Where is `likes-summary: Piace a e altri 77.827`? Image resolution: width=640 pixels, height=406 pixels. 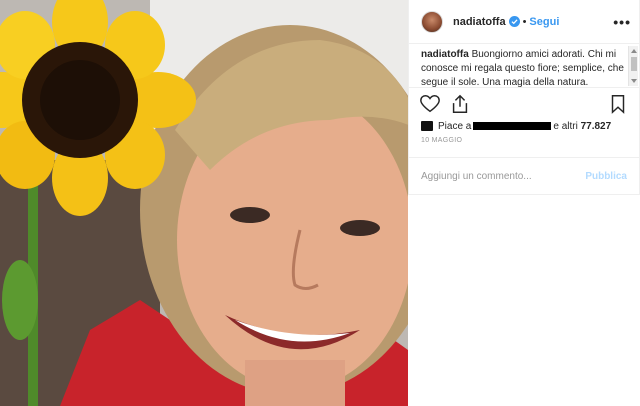
likes-summary: Piace a e altri 77.827 is located at coordinates (524, 126).